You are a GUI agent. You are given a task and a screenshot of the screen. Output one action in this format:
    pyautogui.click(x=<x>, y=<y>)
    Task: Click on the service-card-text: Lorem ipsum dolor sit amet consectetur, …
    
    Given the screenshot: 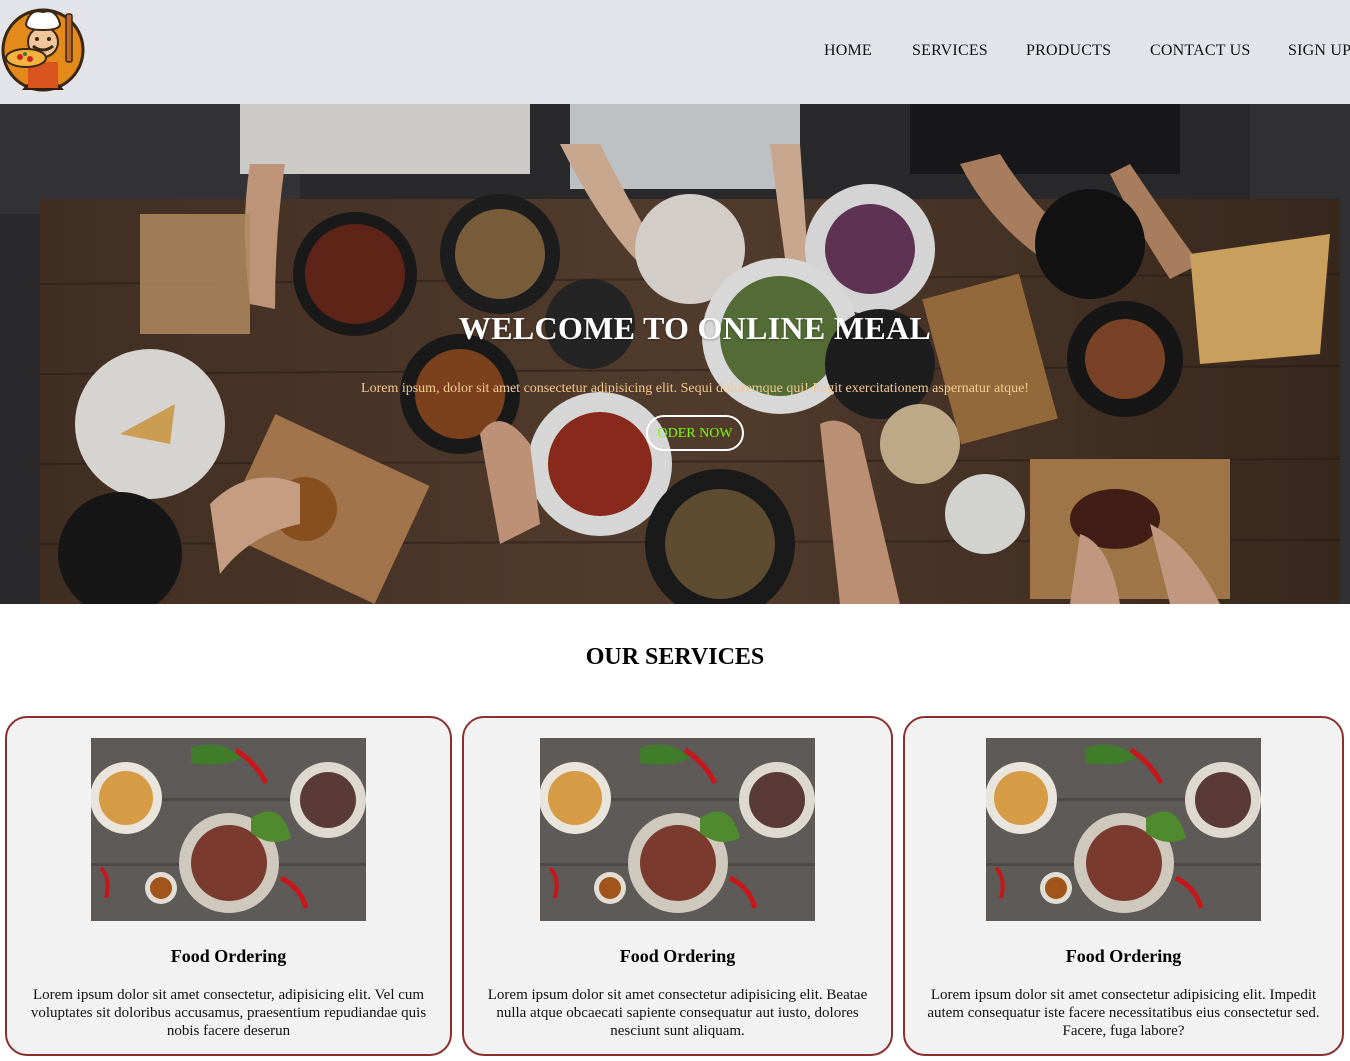 What is the action you would take?
    pyautogui.click(x=228, y=1013)
    